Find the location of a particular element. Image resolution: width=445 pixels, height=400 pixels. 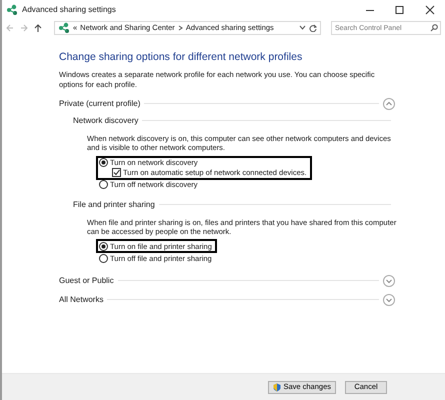

up-arrow-icon is located at coordinates (38, 28).